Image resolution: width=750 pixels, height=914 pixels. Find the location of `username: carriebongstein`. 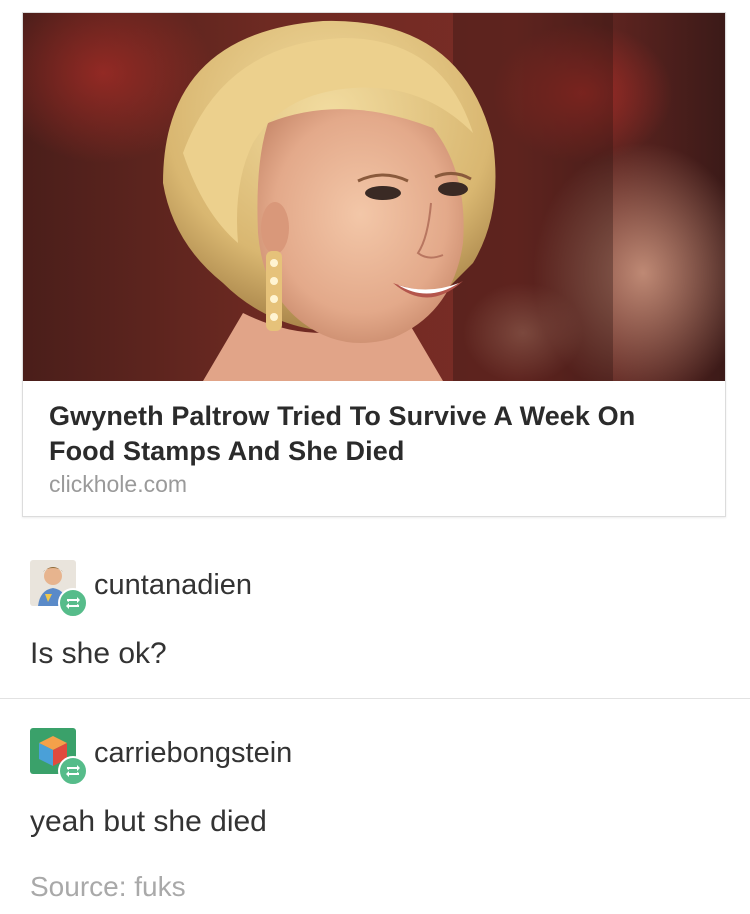

username: carriebongstein is located at coordinates (193, 753).